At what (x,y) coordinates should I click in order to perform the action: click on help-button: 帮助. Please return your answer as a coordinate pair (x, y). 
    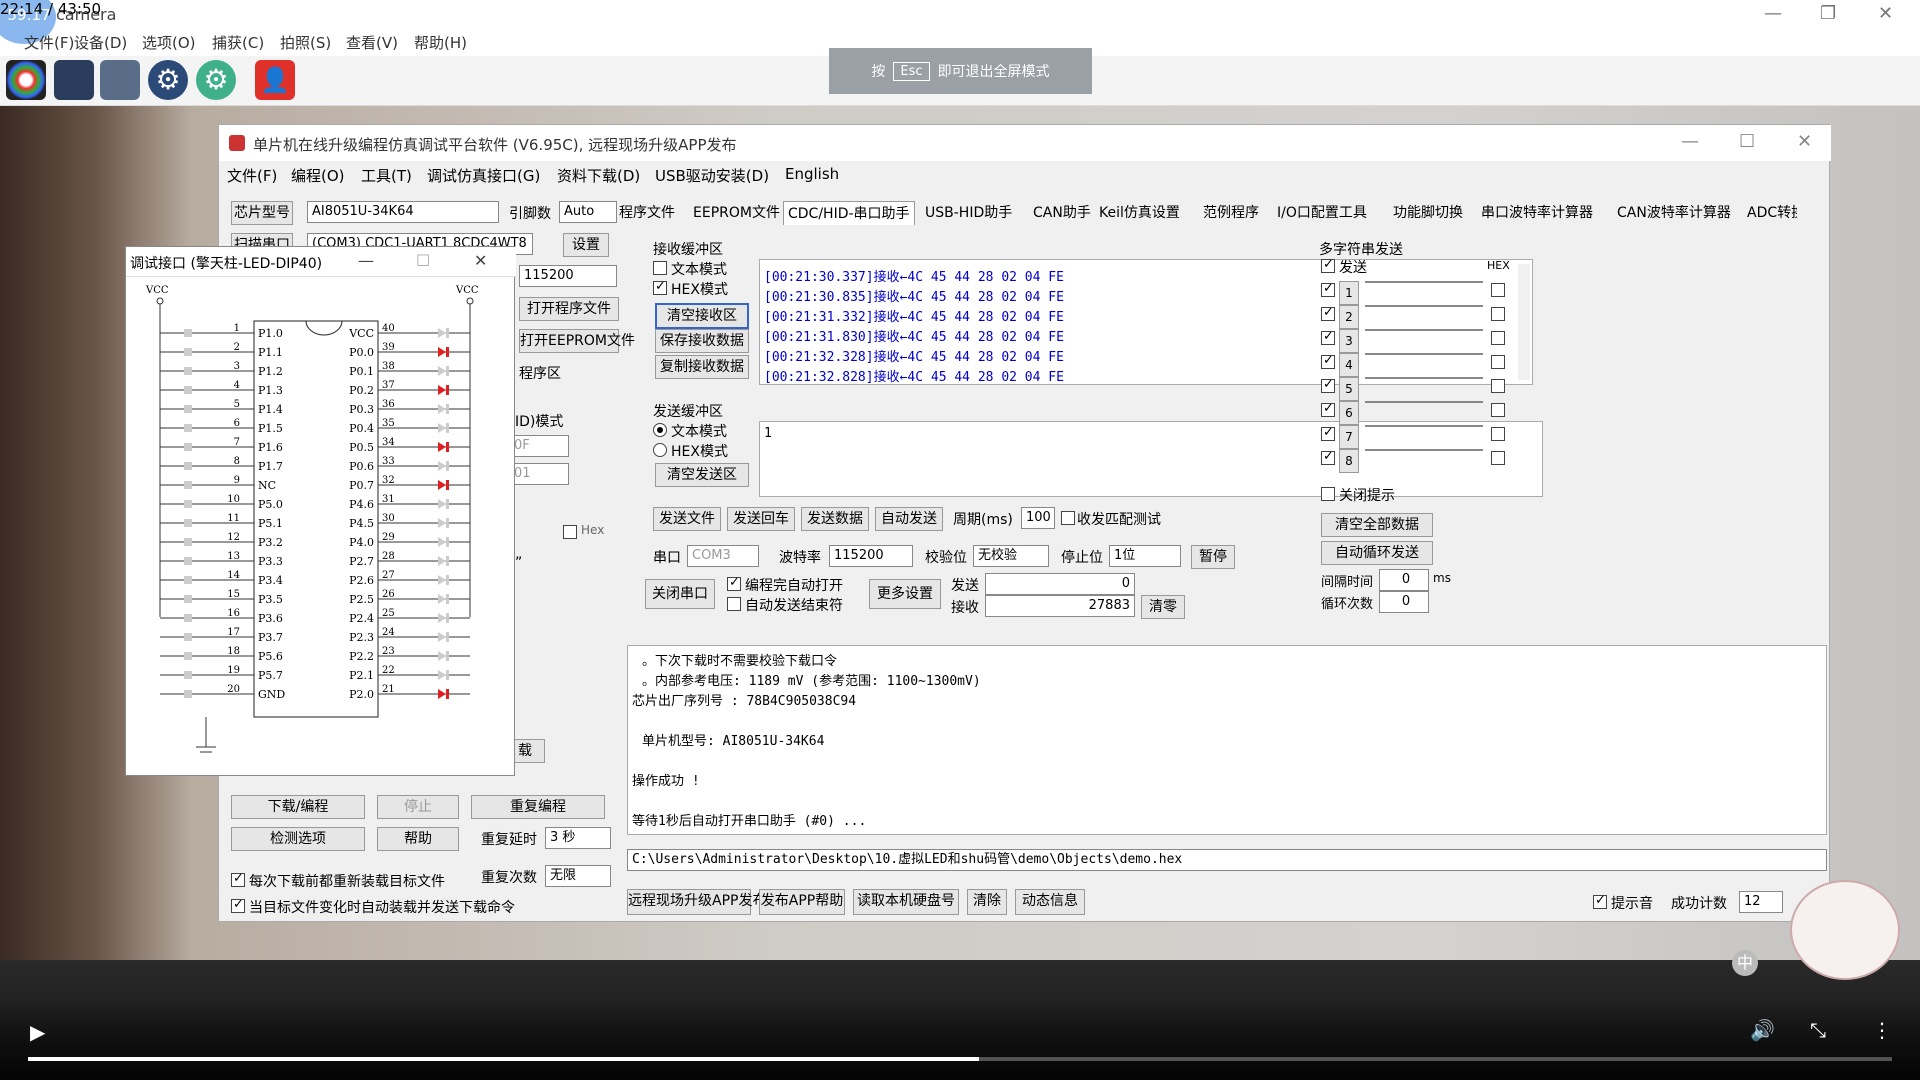
    Looking at the image, I should click on (418, 839).